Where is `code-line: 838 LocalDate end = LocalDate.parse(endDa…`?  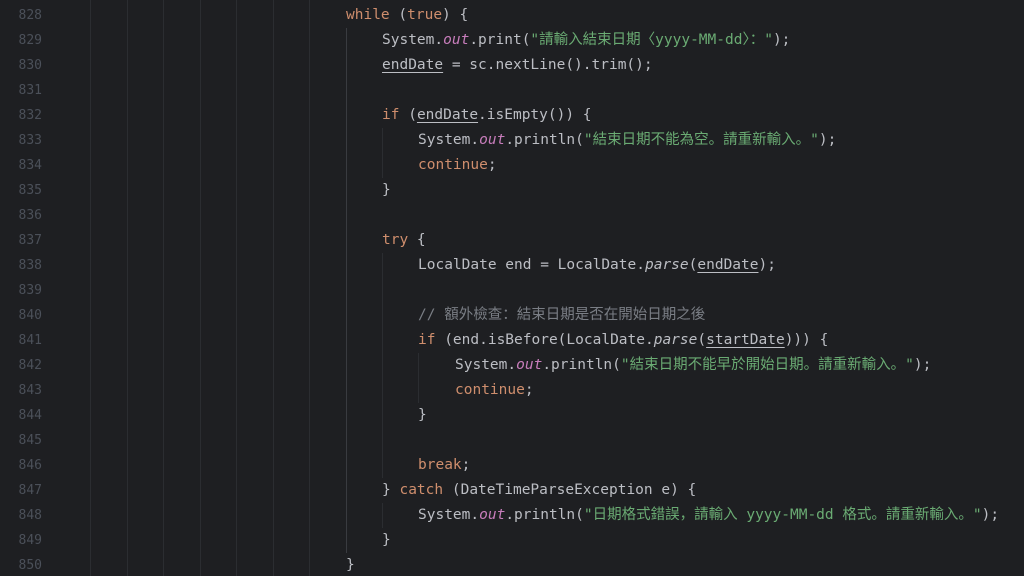 code-line: 838 LocalDate end = LocalDate.parse(endDa… is located at coordinates (512, 265).